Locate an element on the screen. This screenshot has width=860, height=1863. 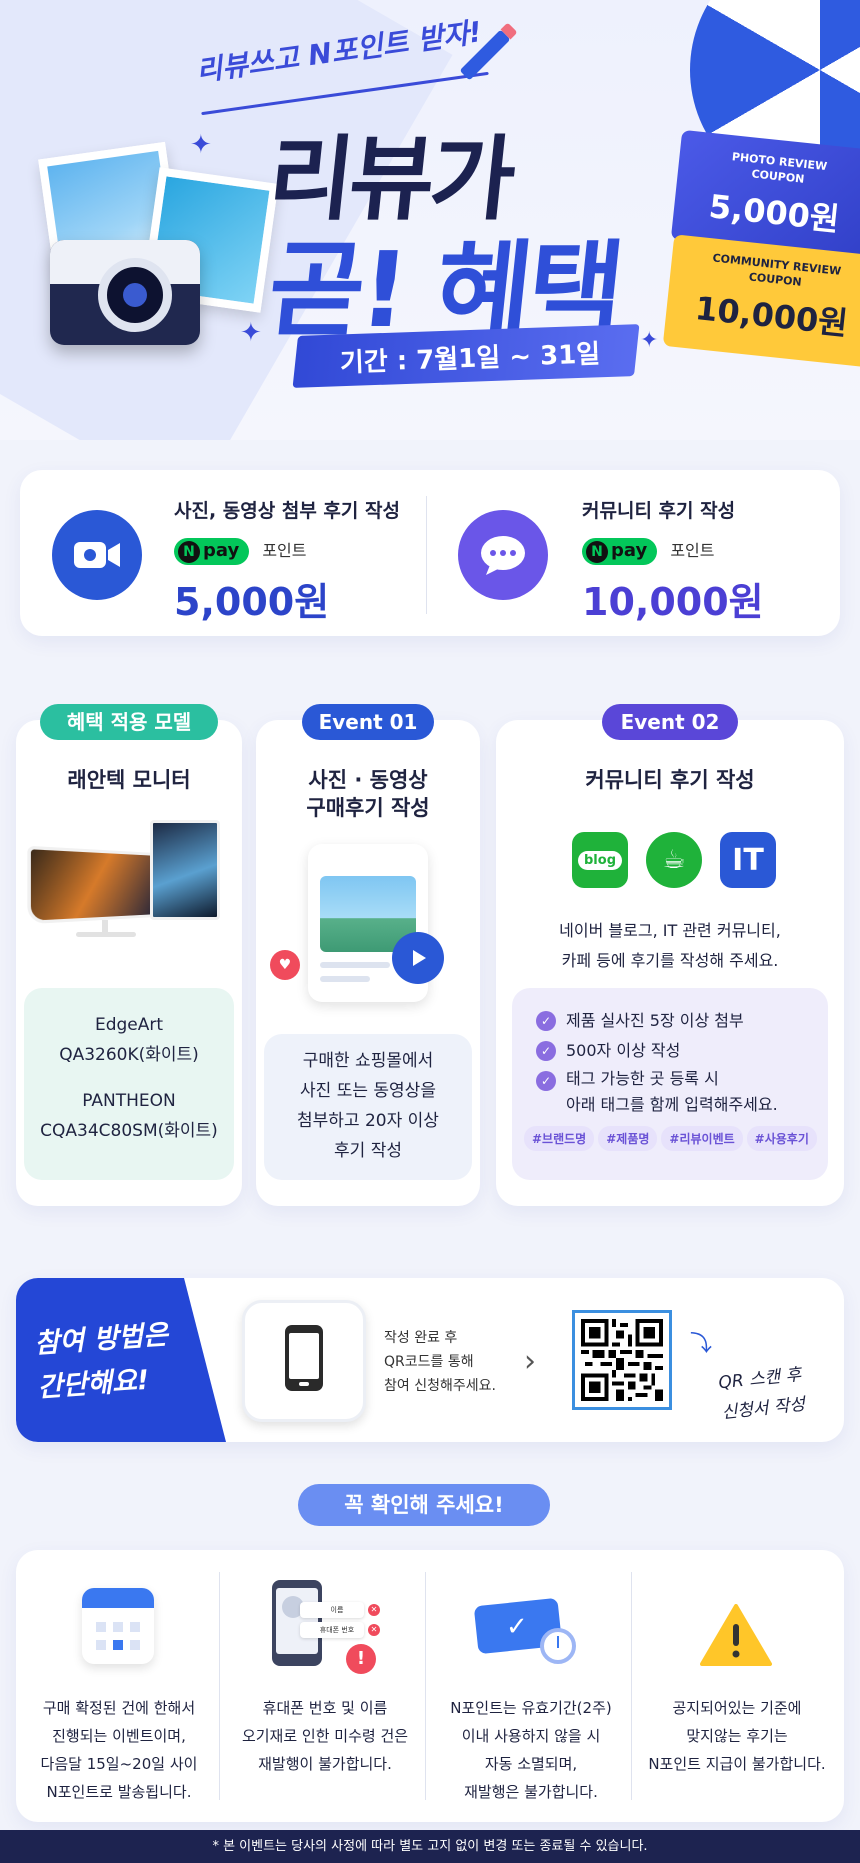
hashtag: #제품명 is located at coordinates (628, 1138).